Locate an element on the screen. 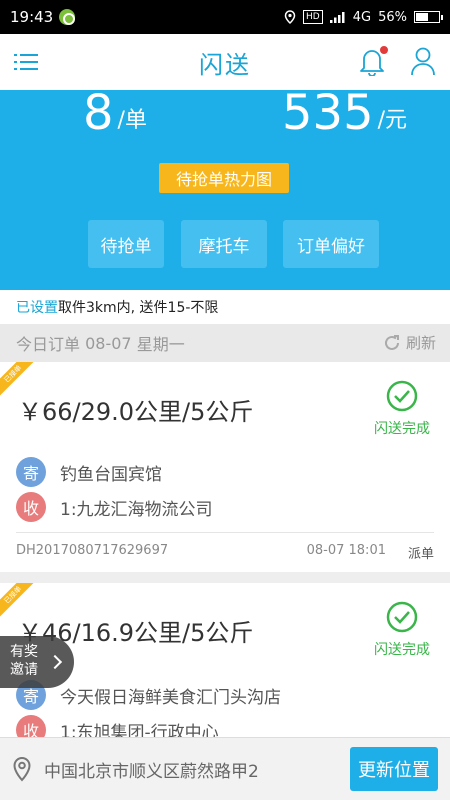  network-type: 4G is located at coordinates (362, 17).